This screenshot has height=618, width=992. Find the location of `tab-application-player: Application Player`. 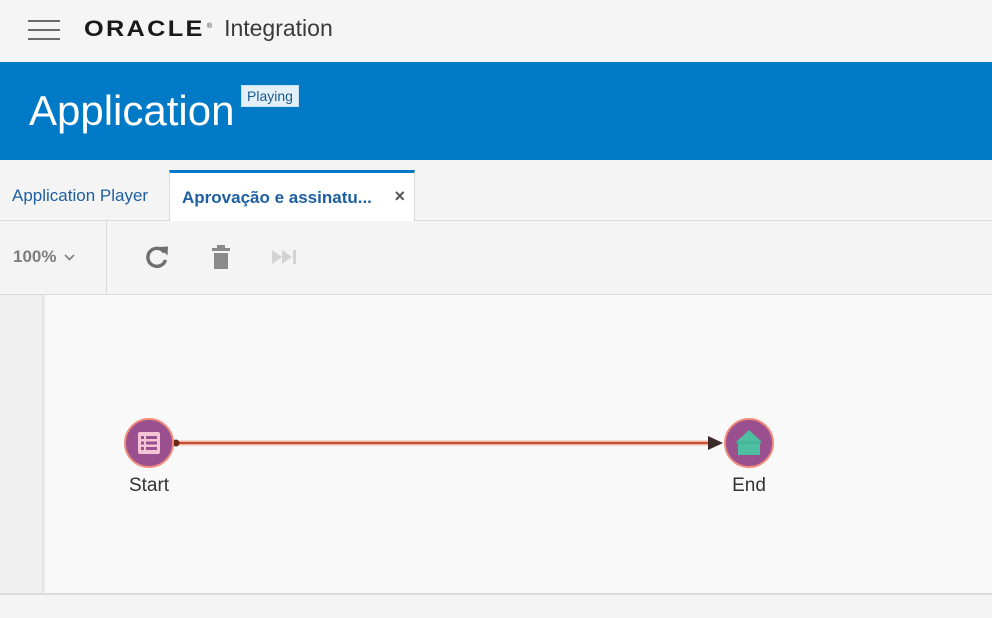

tab-application-player: Application Player is located at coordinates (80, 195).